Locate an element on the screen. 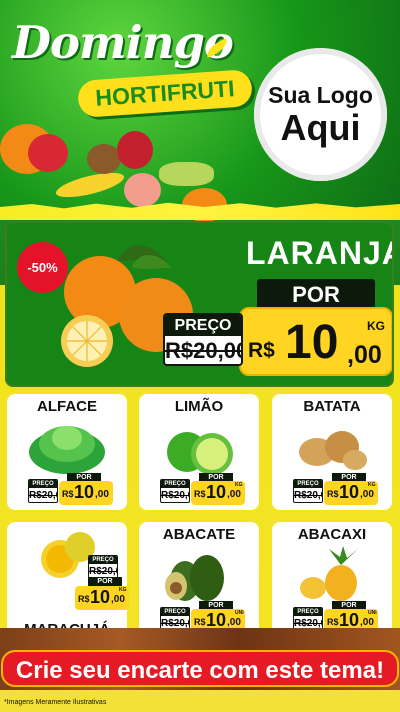 This screenshot has width=400, height=712. product-name: LIMÃO is located at coordinates (199, 406).